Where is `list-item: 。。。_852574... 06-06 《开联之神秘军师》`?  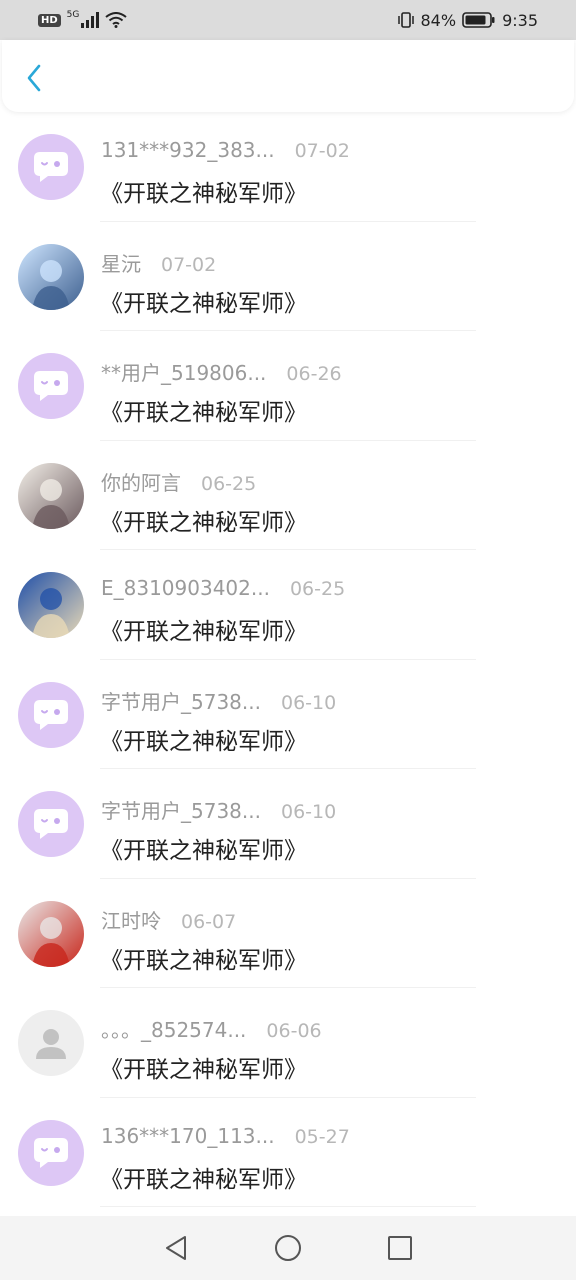 list-item: 。。。_852574... 06-06 《开联之神秘军师》 is located at coordinates (288, 1043).